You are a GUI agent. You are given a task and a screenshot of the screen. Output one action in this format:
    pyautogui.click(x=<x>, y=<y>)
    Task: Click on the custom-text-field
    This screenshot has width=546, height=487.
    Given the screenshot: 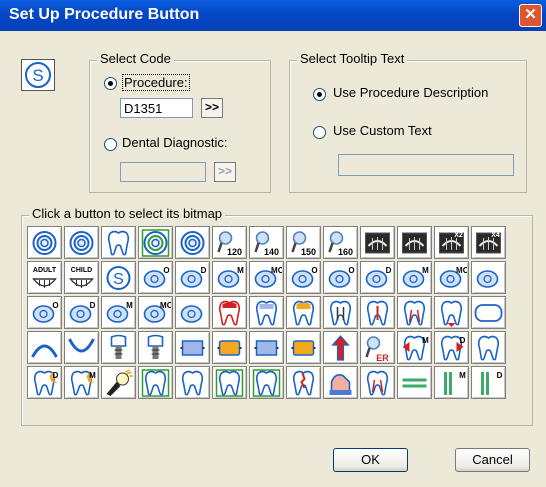 What is the action you would take?
    pyautogui.click(x=426, y=165)
    